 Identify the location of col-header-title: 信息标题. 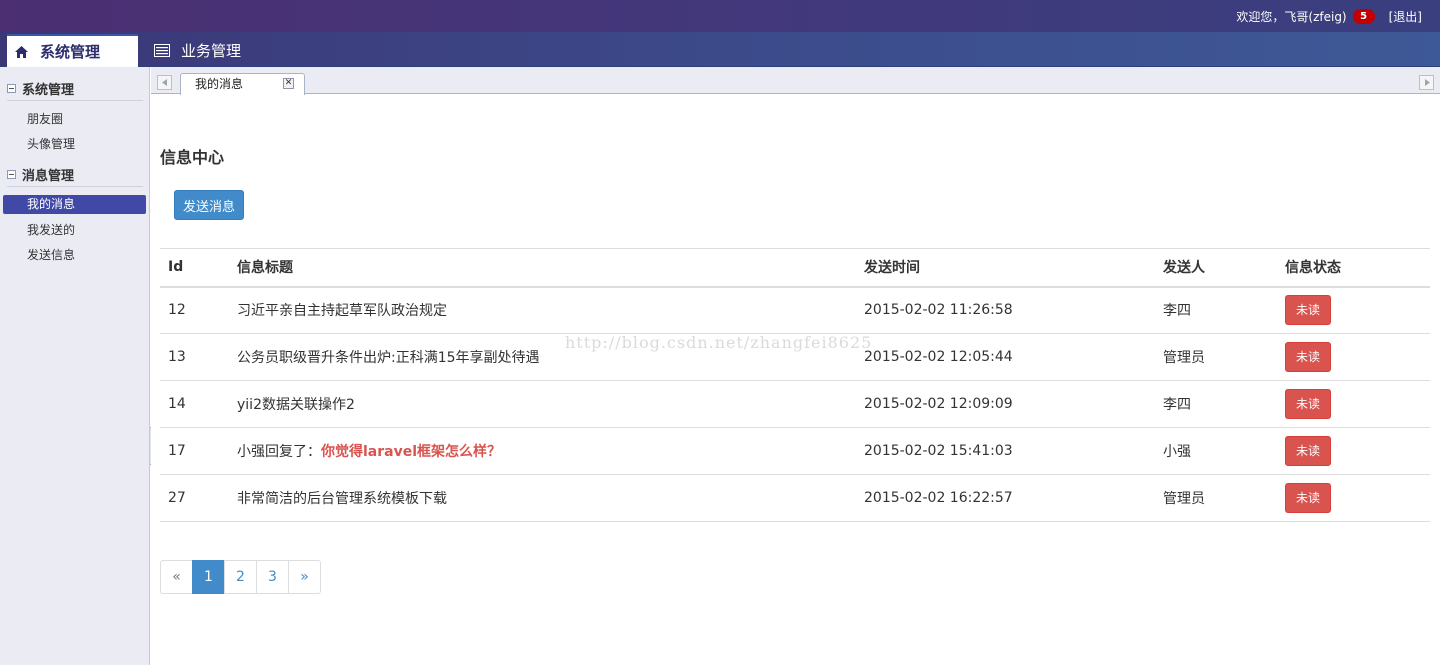
(540, 268).